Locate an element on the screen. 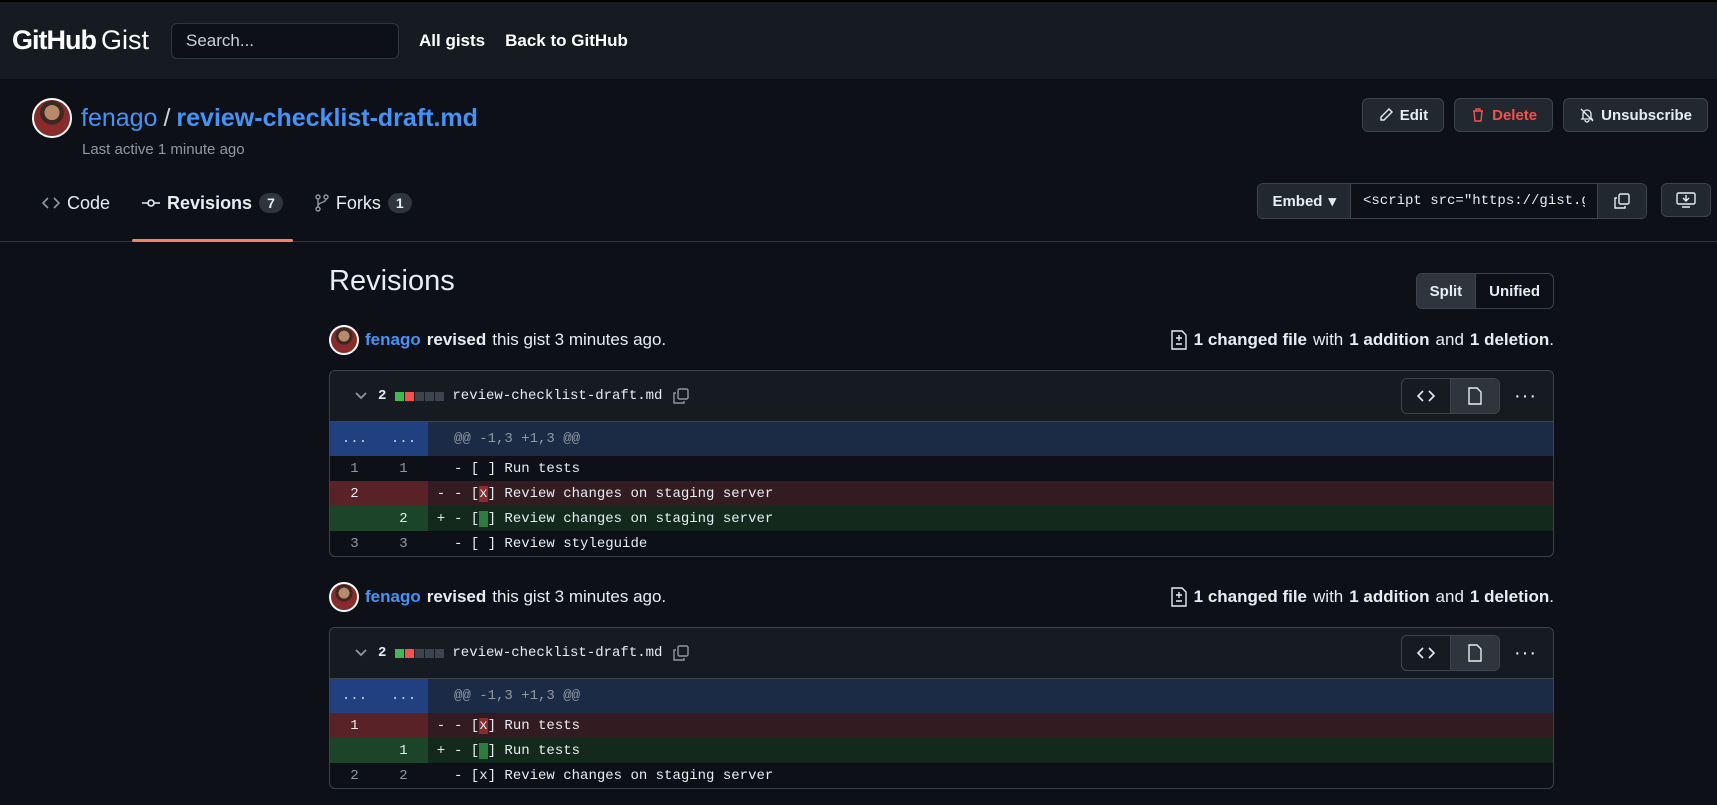  diff-sign: - is located at coordinates (441, 493).